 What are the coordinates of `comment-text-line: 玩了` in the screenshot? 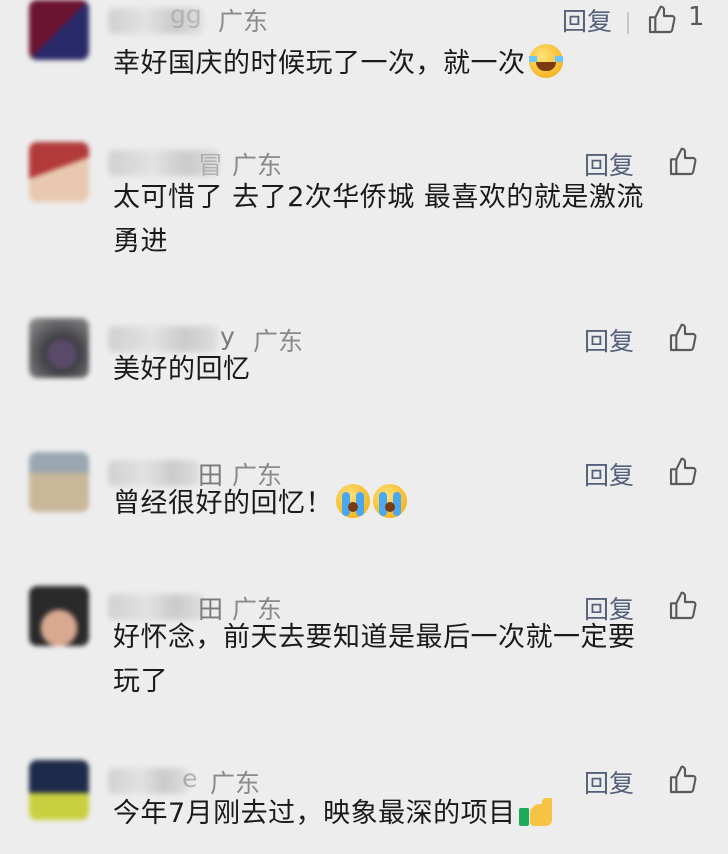 It's located at (140, 681).